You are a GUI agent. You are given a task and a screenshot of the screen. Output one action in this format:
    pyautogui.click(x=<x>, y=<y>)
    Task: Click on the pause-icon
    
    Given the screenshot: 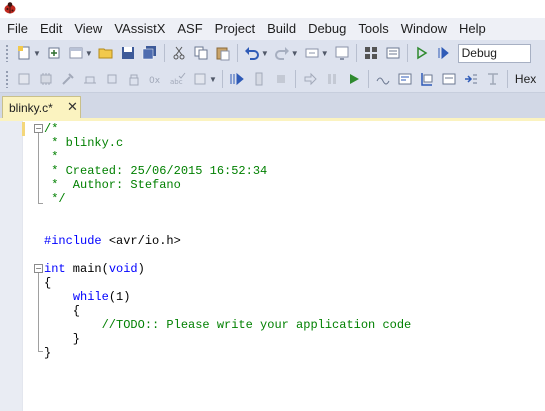 What is the action you would take?
    pyautogui.click(x=332, y=79)
    